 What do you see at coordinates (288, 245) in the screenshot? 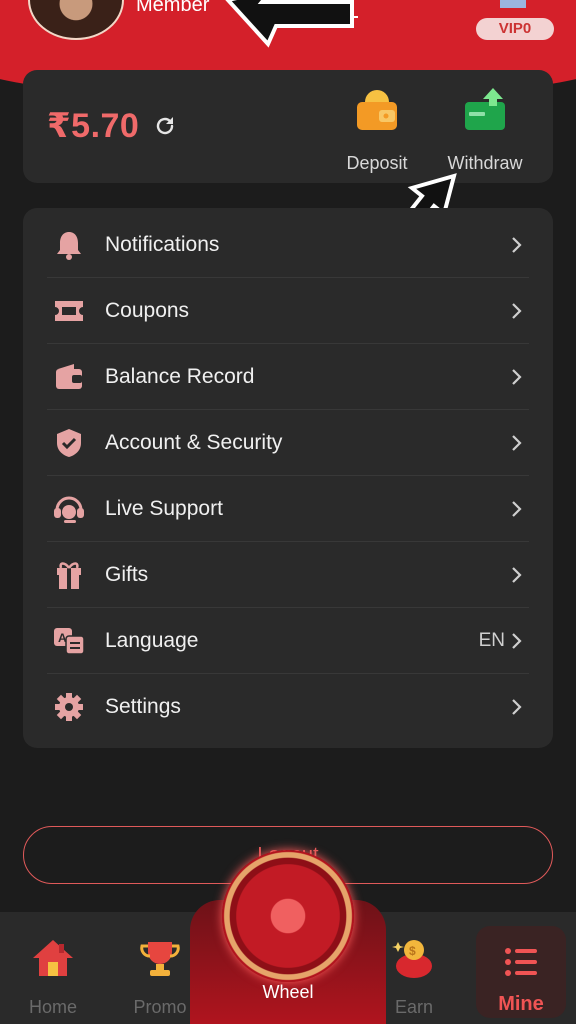
I see `menu-item-notifications: Notifications` at bounding box center [288, 245].